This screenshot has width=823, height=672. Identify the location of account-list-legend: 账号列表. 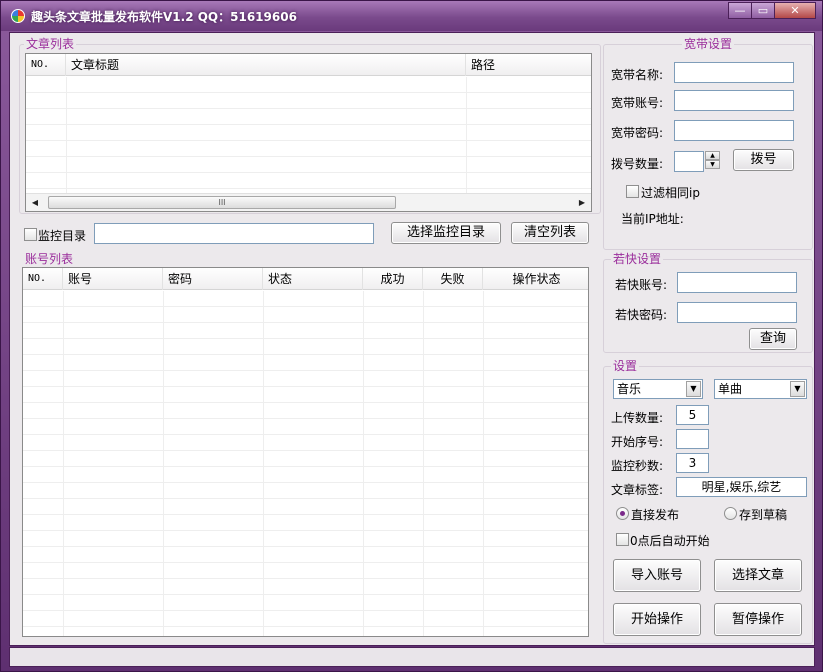
(49, 259).